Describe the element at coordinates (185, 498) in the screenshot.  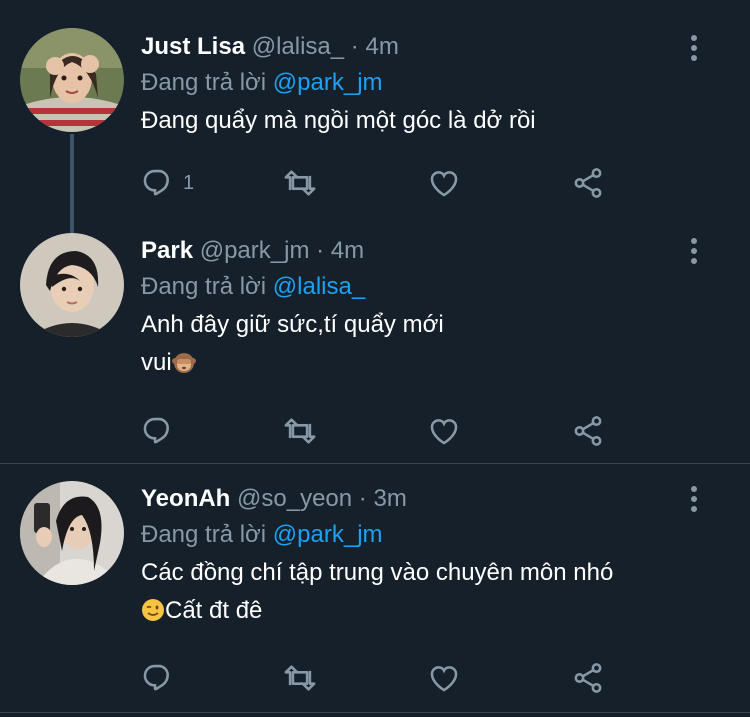
I see `display-name: YeonAh` at that location.